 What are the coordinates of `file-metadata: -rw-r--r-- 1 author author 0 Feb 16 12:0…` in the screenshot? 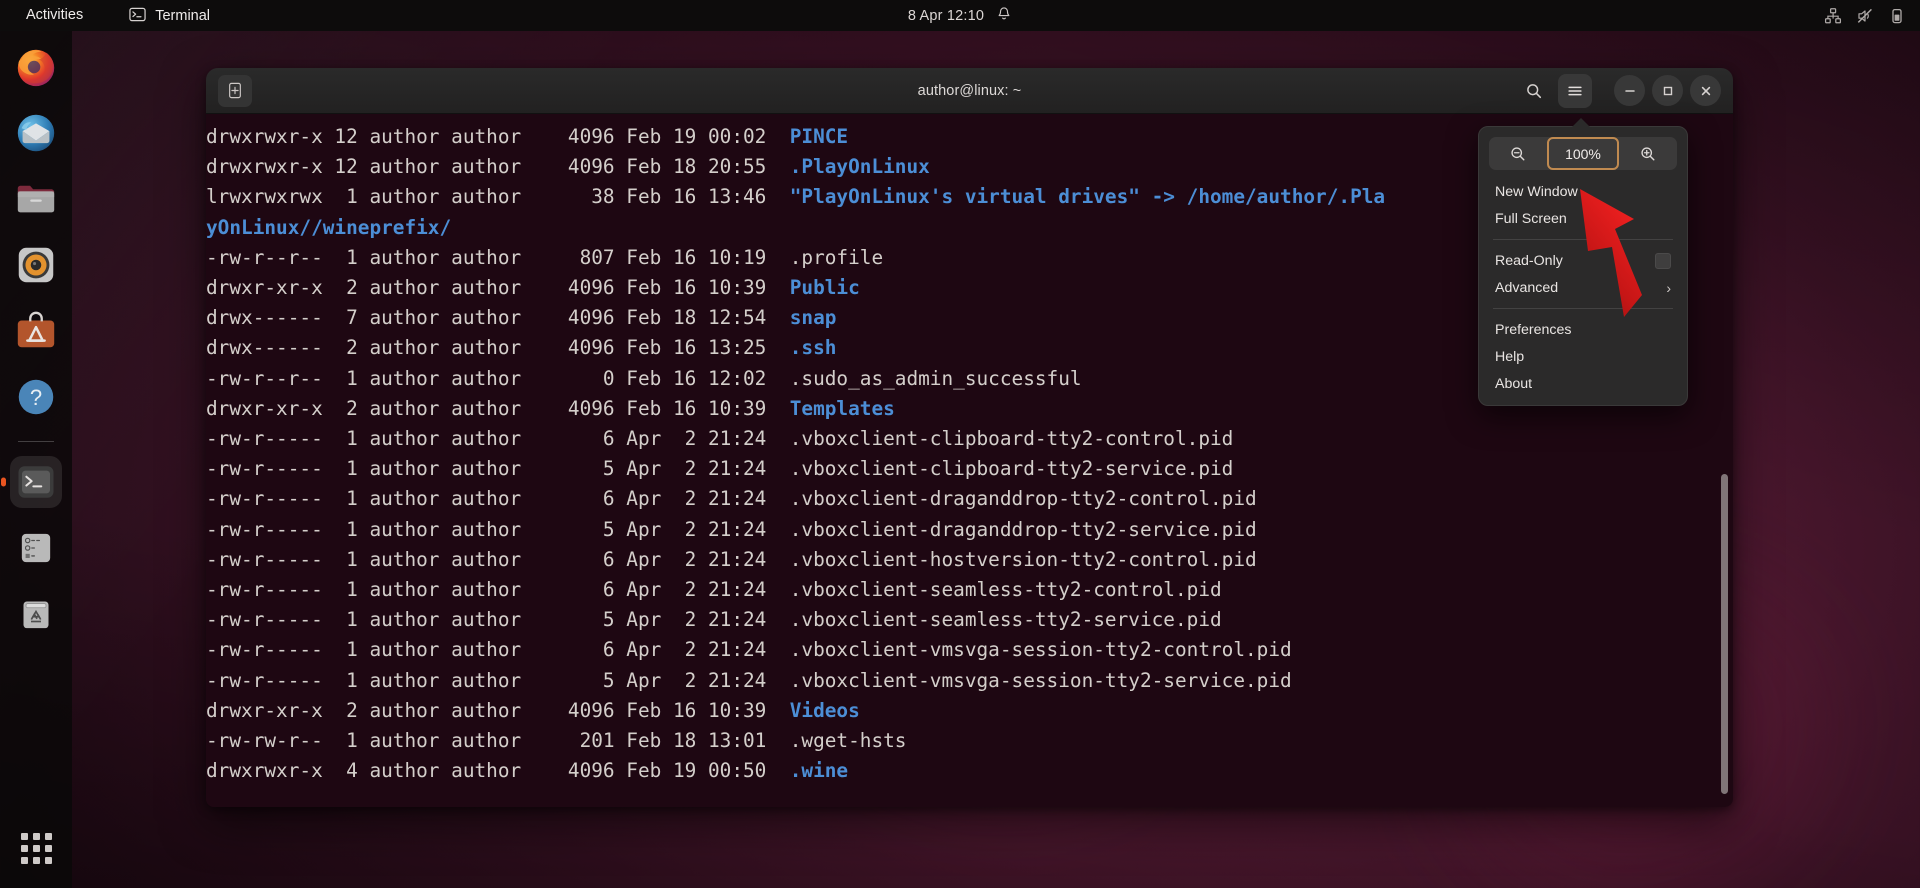 It's located at (498, 378).